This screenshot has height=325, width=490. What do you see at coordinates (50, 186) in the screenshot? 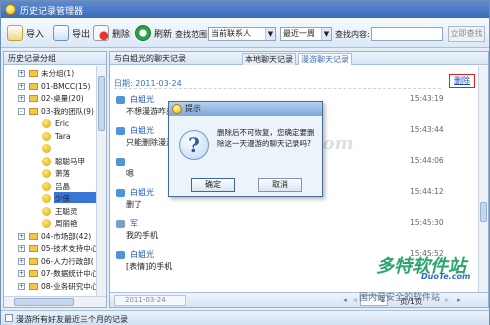
I see `tree-contact: 吕晶` at bounding box center [50, 186].